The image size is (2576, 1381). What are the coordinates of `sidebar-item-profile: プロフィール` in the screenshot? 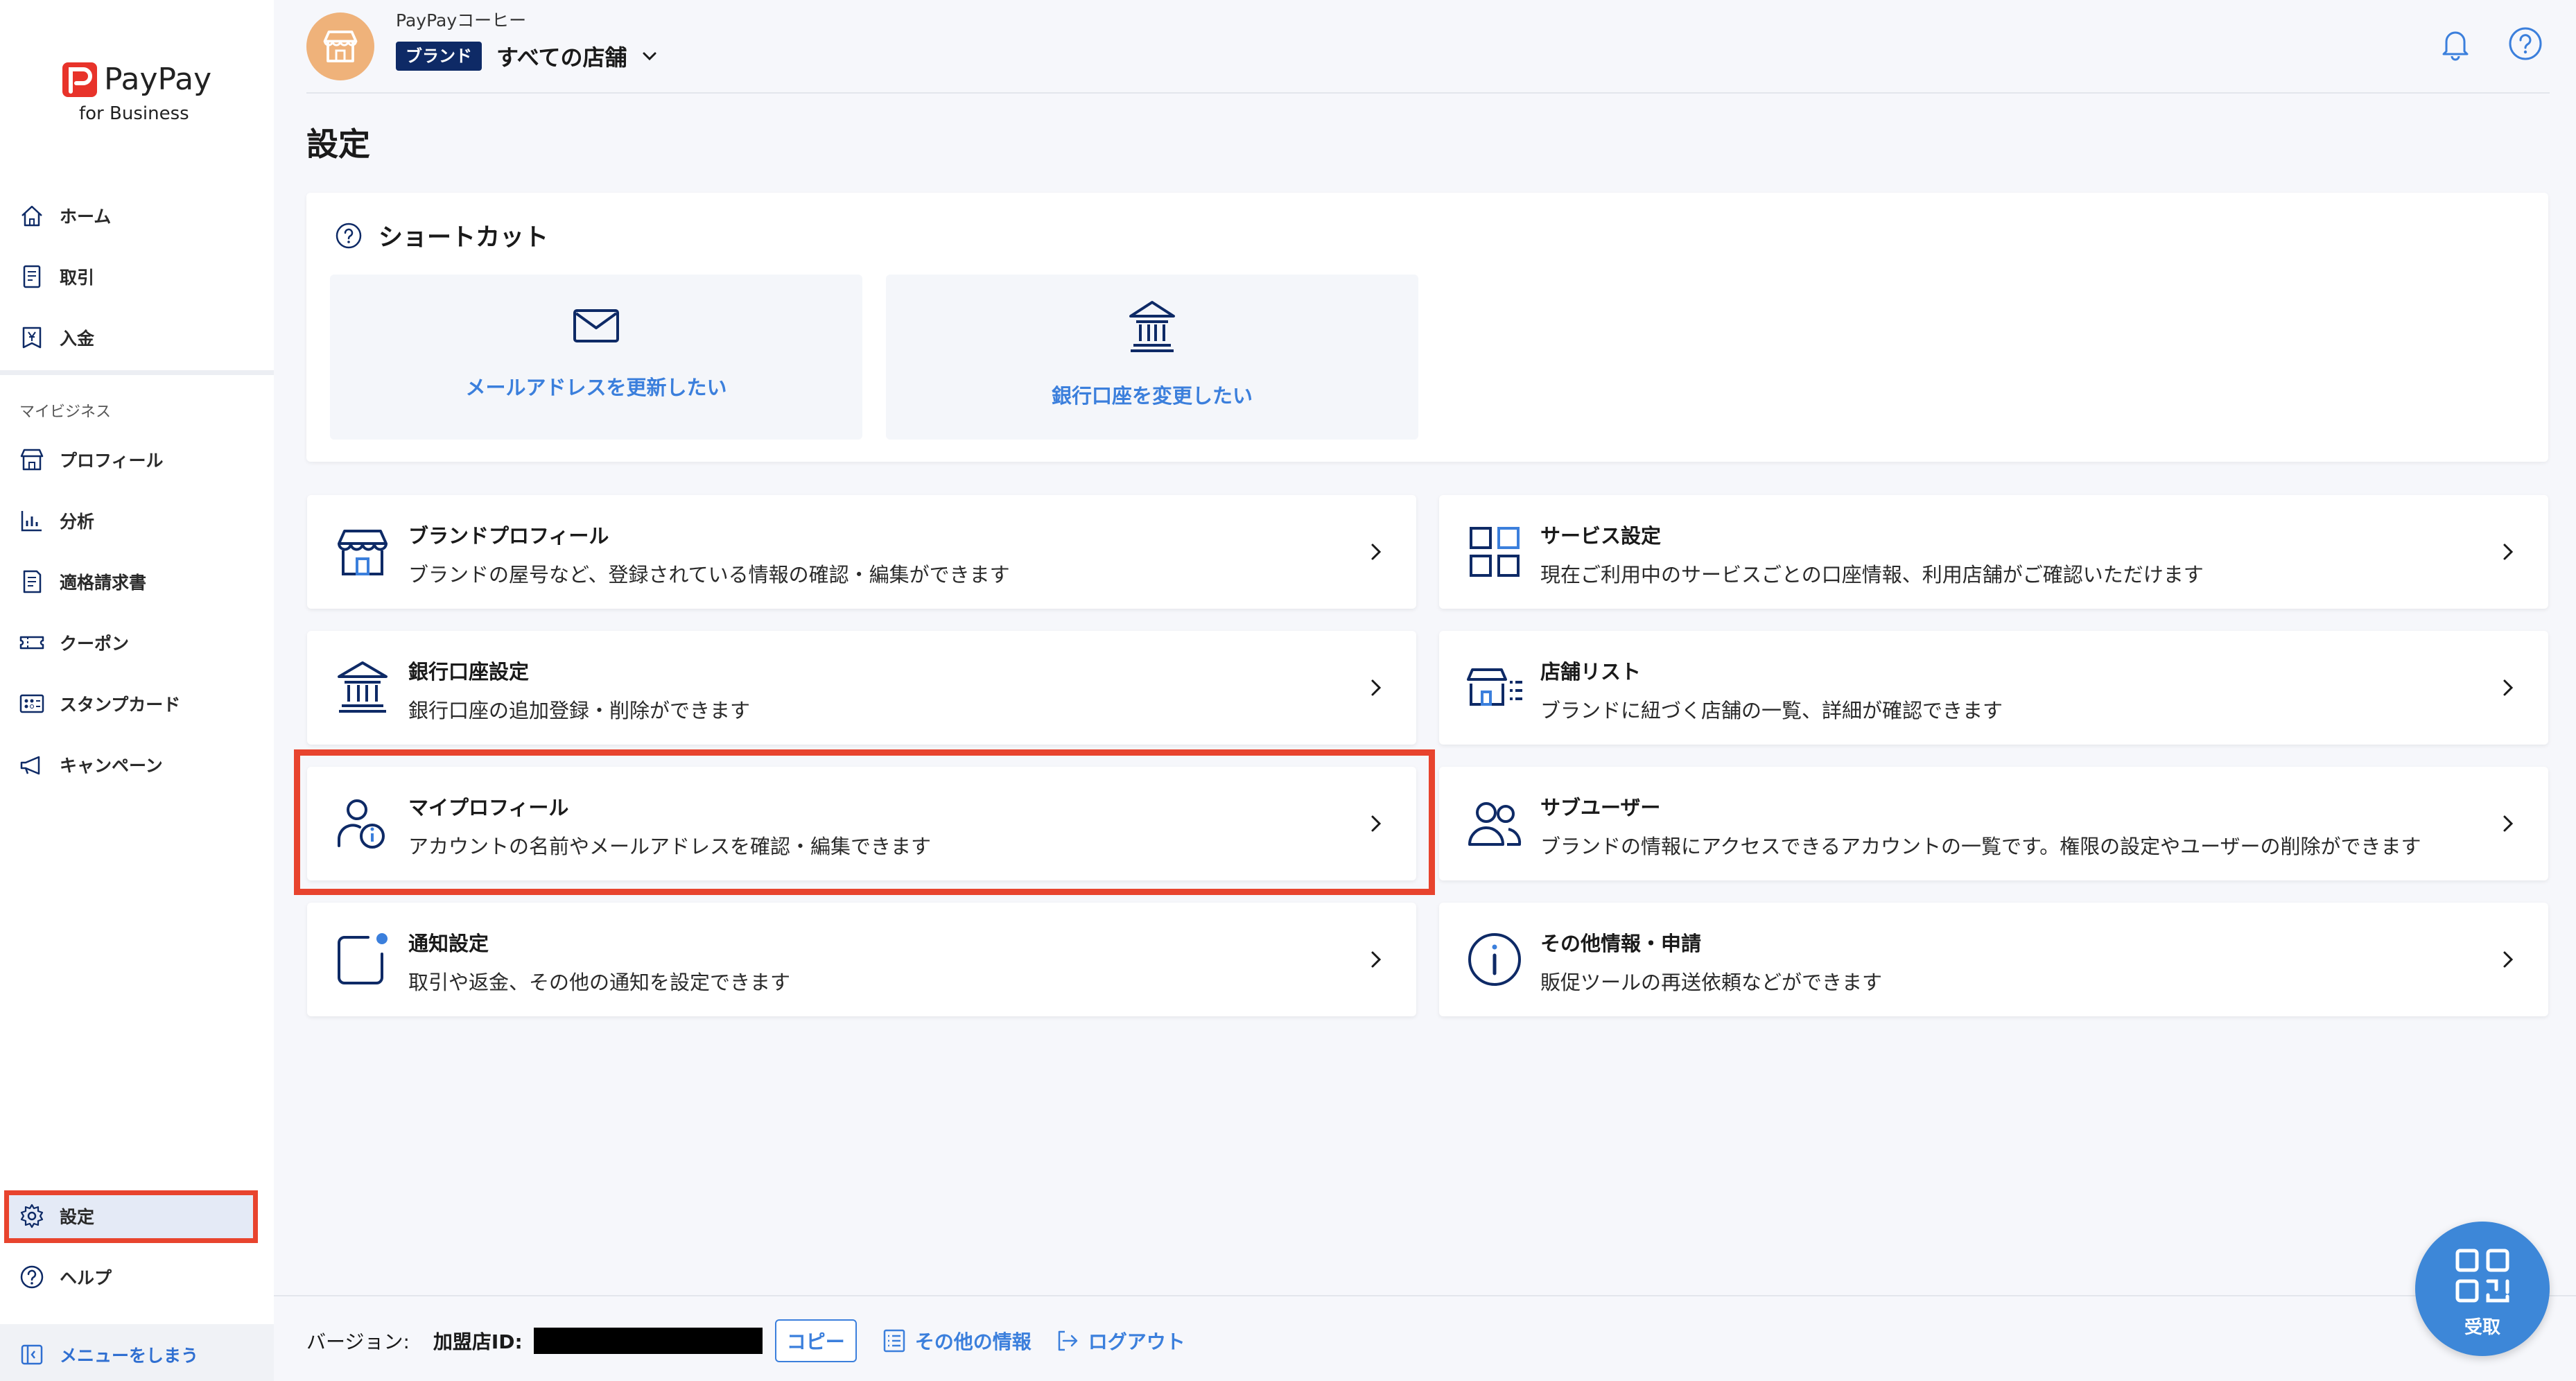 It's located at (136, 459).